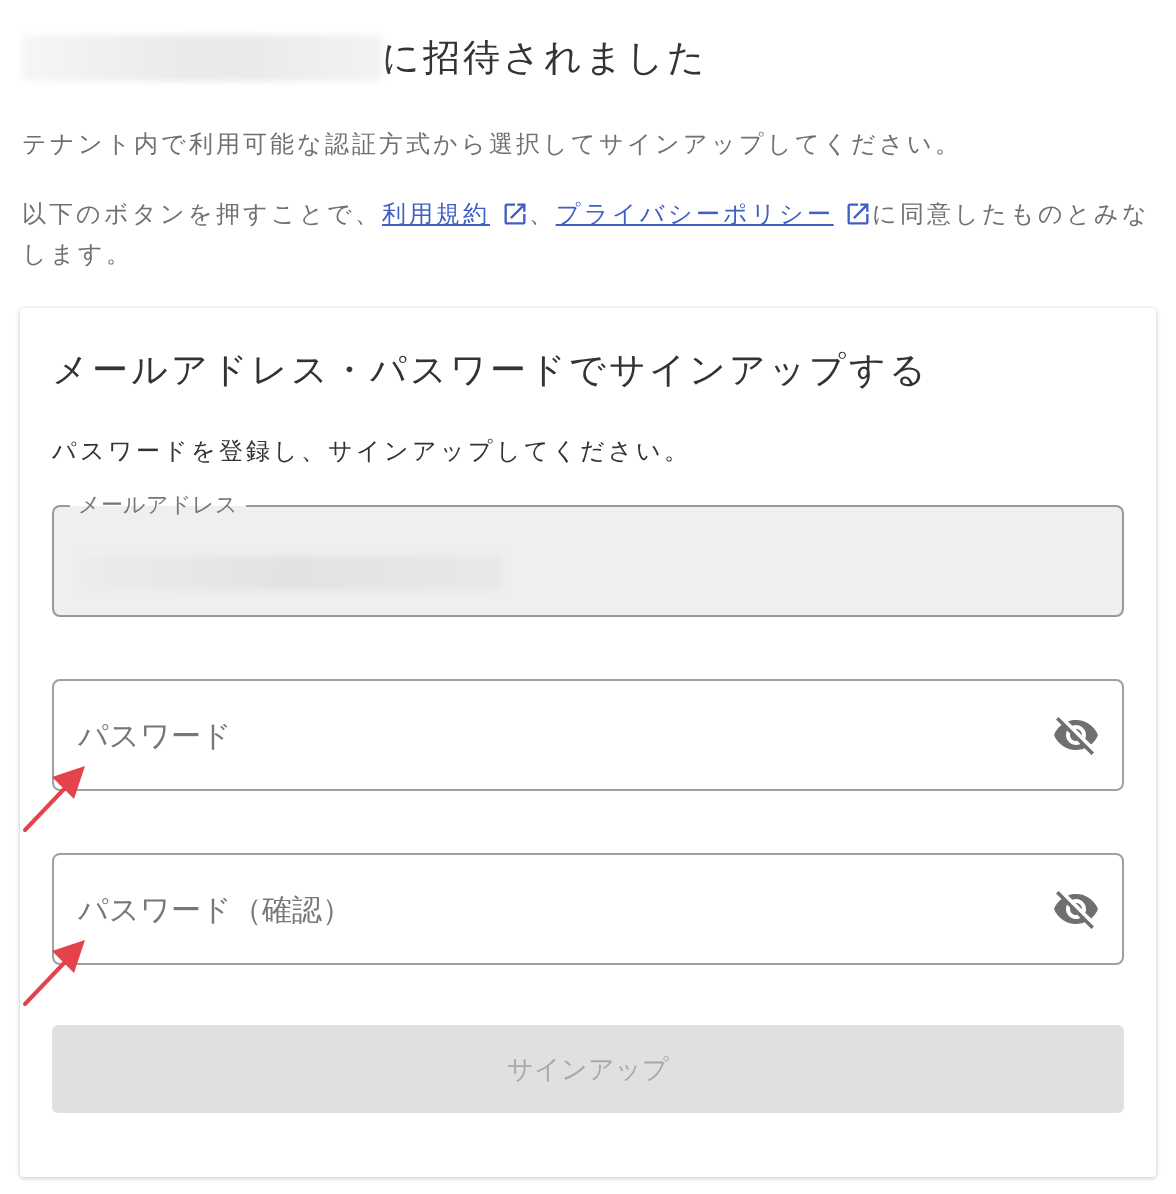  Describe the element at coordinates (586, 234) in the screenshot. I see `agreement-text: 以下のボタンを押すことで、利用規約 、プライバシーポリシー に同意したものとみなします。` at that location.